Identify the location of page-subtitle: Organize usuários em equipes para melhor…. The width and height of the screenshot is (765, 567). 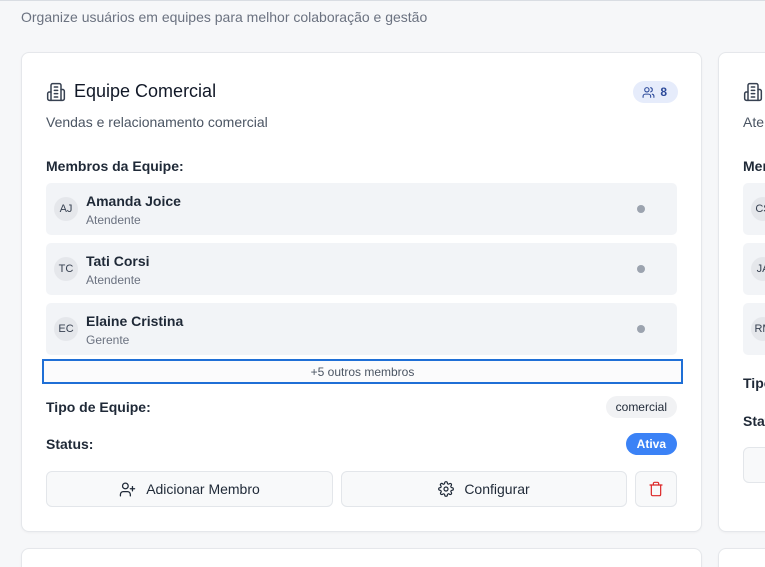
(224, 17).